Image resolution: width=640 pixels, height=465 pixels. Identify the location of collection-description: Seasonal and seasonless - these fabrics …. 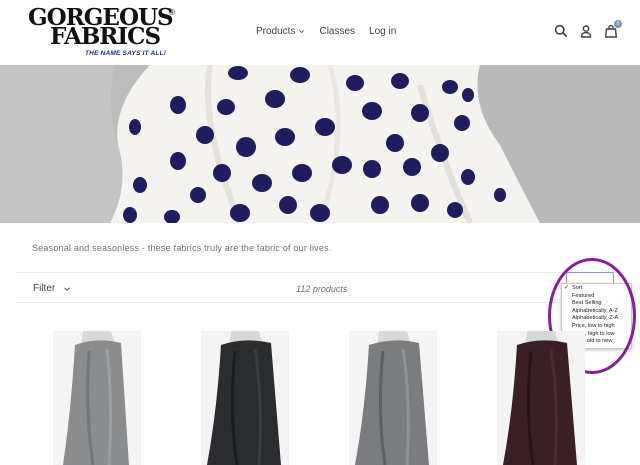
(182, 248).